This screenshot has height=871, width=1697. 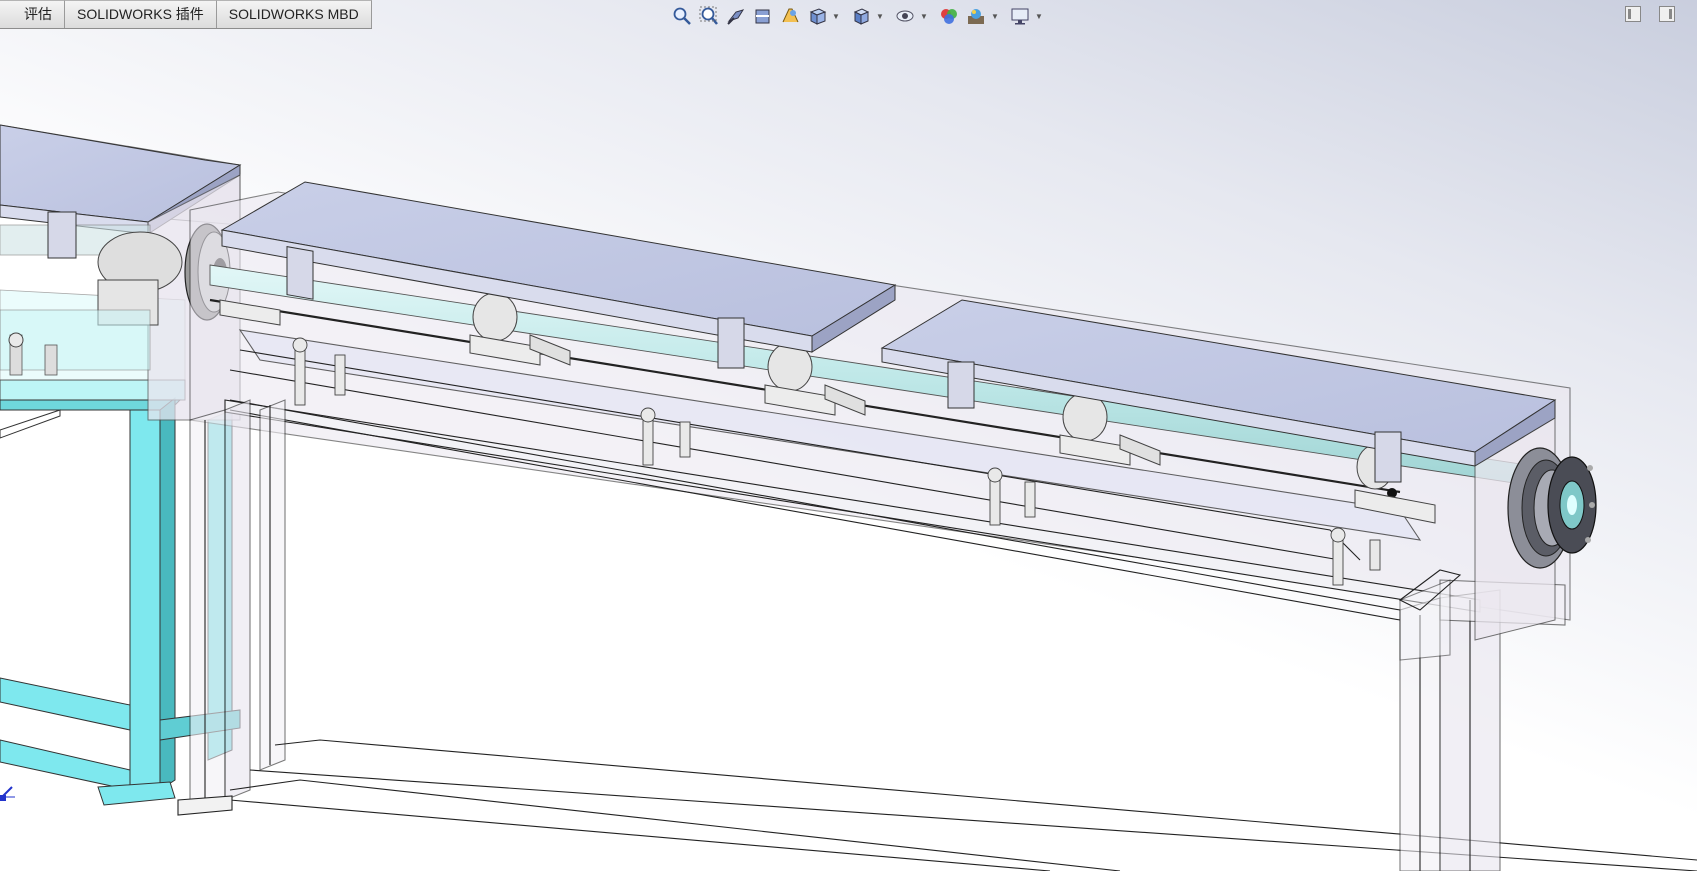 I want to click on command-manager-tabs: 评估 SOLIDWORKS 插件 SOLIDWORKS MBD, so click(x=186, y=14).